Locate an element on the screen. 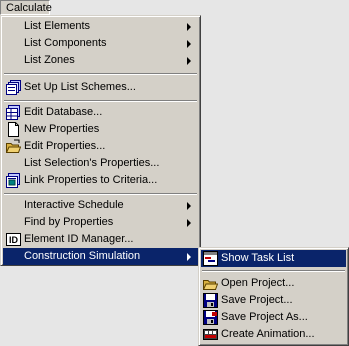 The image size is (349, 346). menu-item-label: Interactive Schedule is located at coordinates (74, 205).